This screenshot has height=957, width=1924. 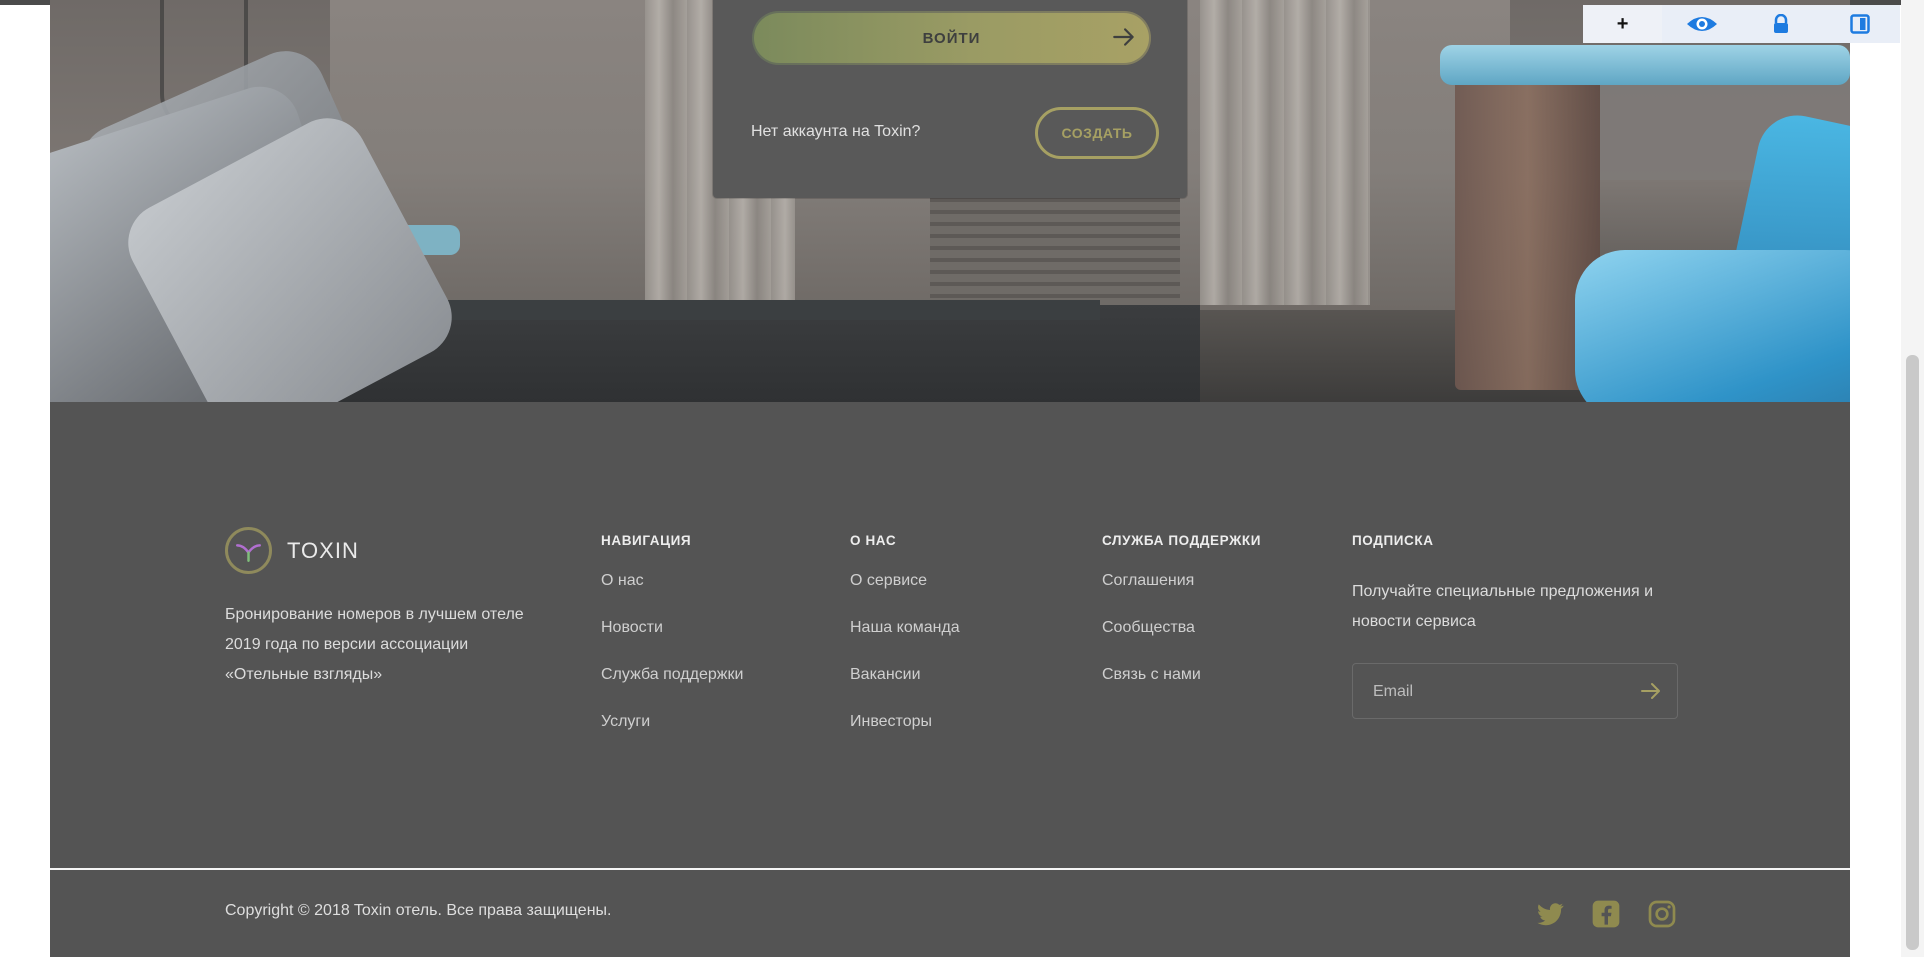 I want to click on create-account-button: СОЗДАТЬ, so click(x=1097, y=133).